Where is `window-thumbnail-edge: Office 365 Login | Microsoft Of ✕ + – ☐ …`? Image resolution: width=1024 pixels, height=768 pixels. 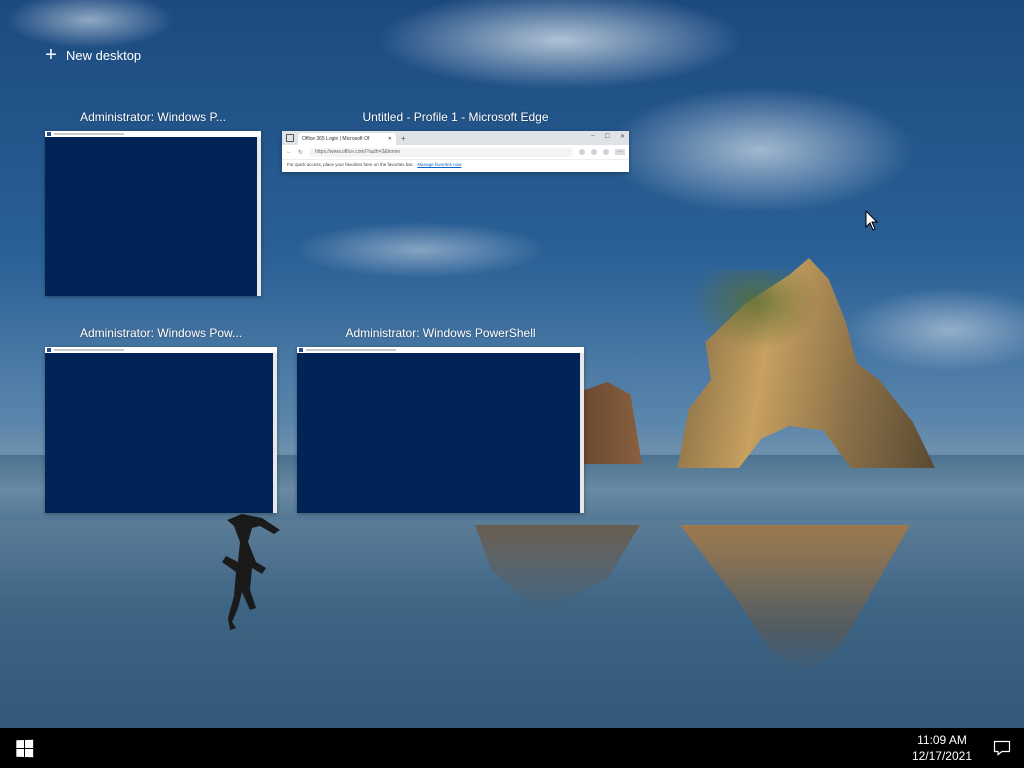
window-thumbnail-edge: Office 365 Login | Microsoft Of ✕ + – ☐ … is located at coordinates (455, 151).